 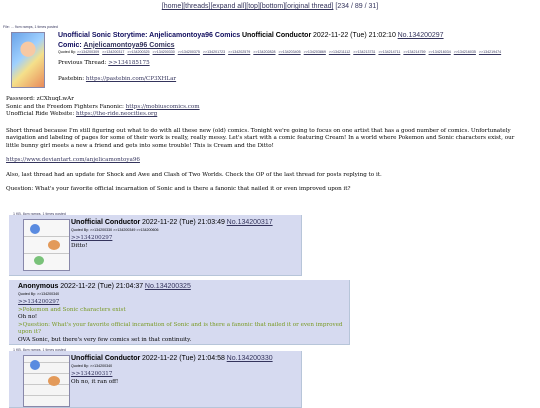 What do you see at coordinates (354, 35) in the screenshot?
I see `op-date: 2022-11-22 (Tue) 21:02:10` at bounding box center [354, 35].